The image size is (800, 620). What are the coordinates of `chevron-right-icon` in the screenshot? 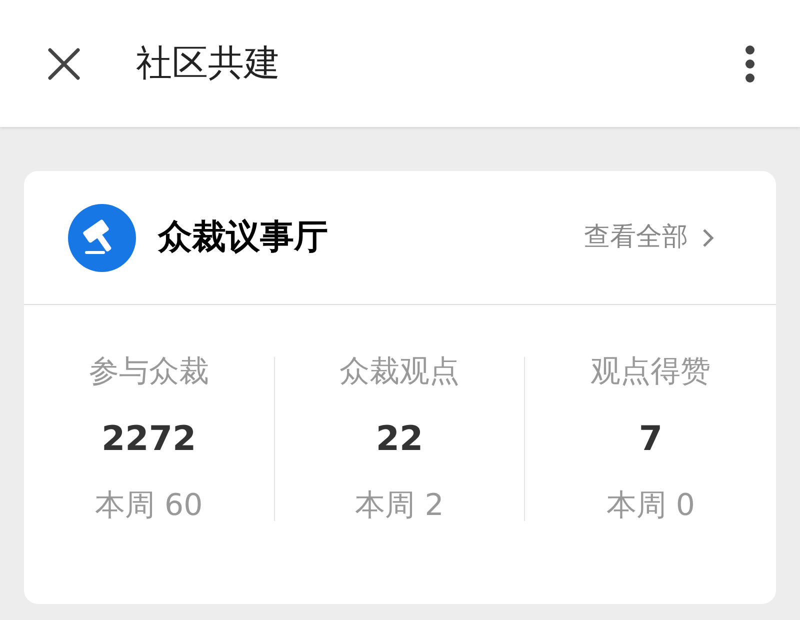 It's located at (708, 238).